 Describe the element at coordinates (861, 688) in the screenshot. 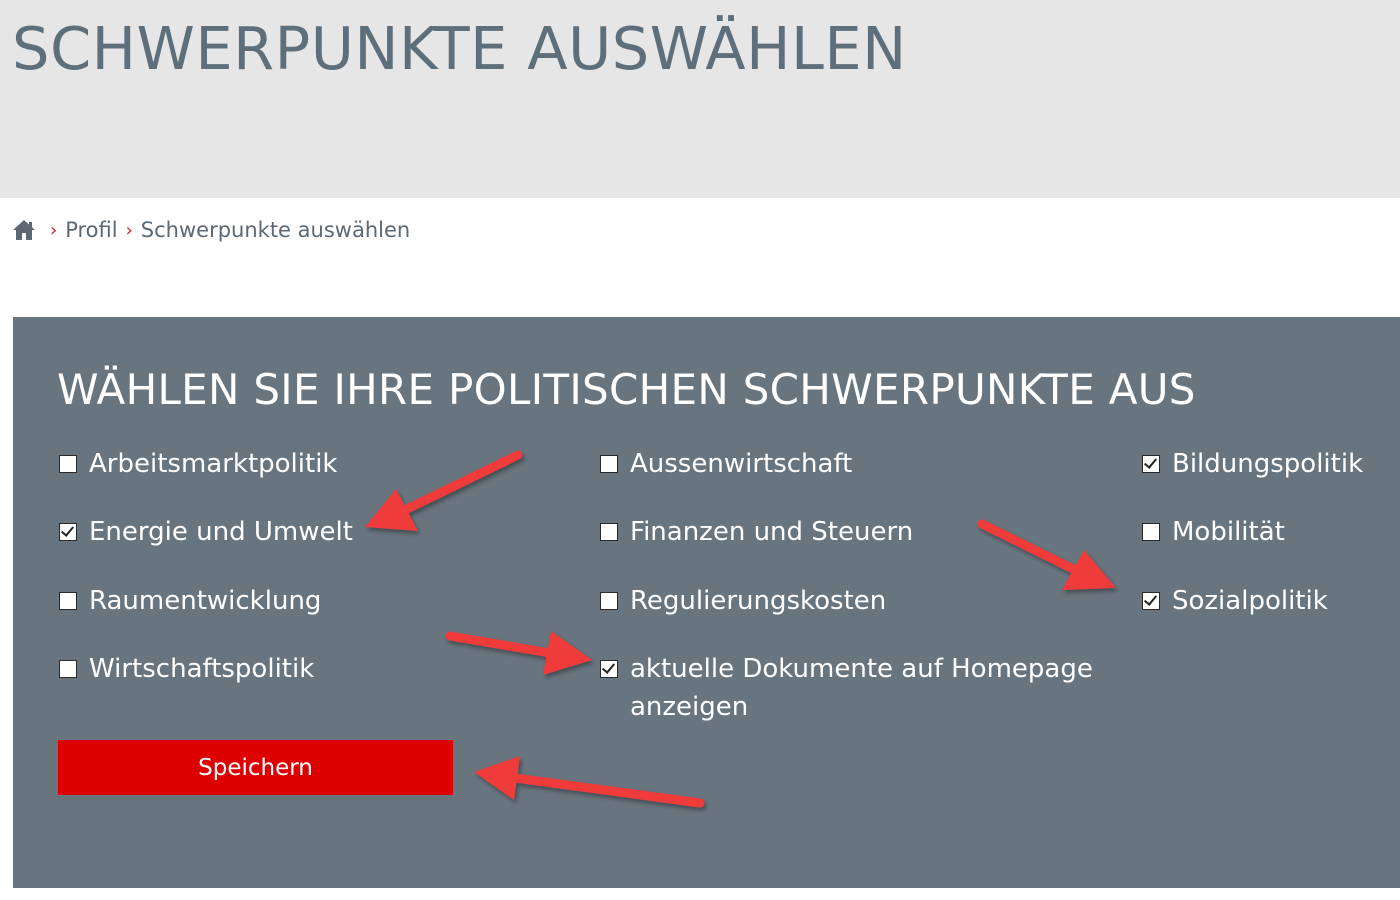

I see `option-label: aktuelle Dokumente auf Homepage anzeigen` at that location.